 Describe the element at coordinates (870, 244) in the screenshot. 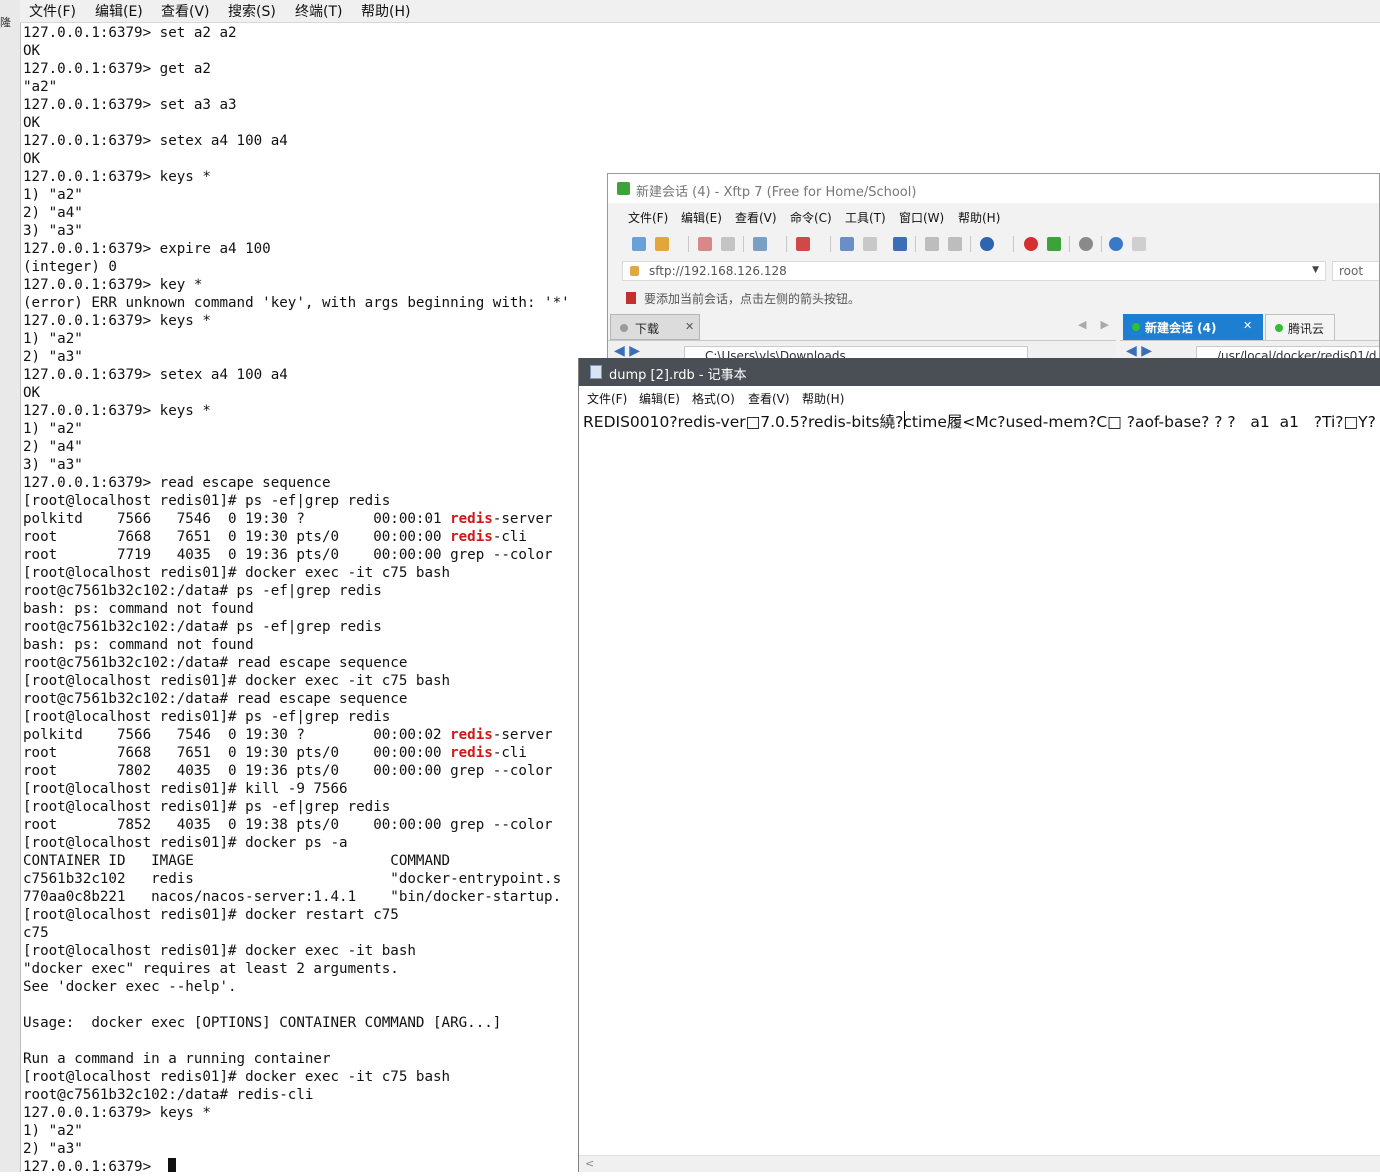

I see `download-icon` at that location.